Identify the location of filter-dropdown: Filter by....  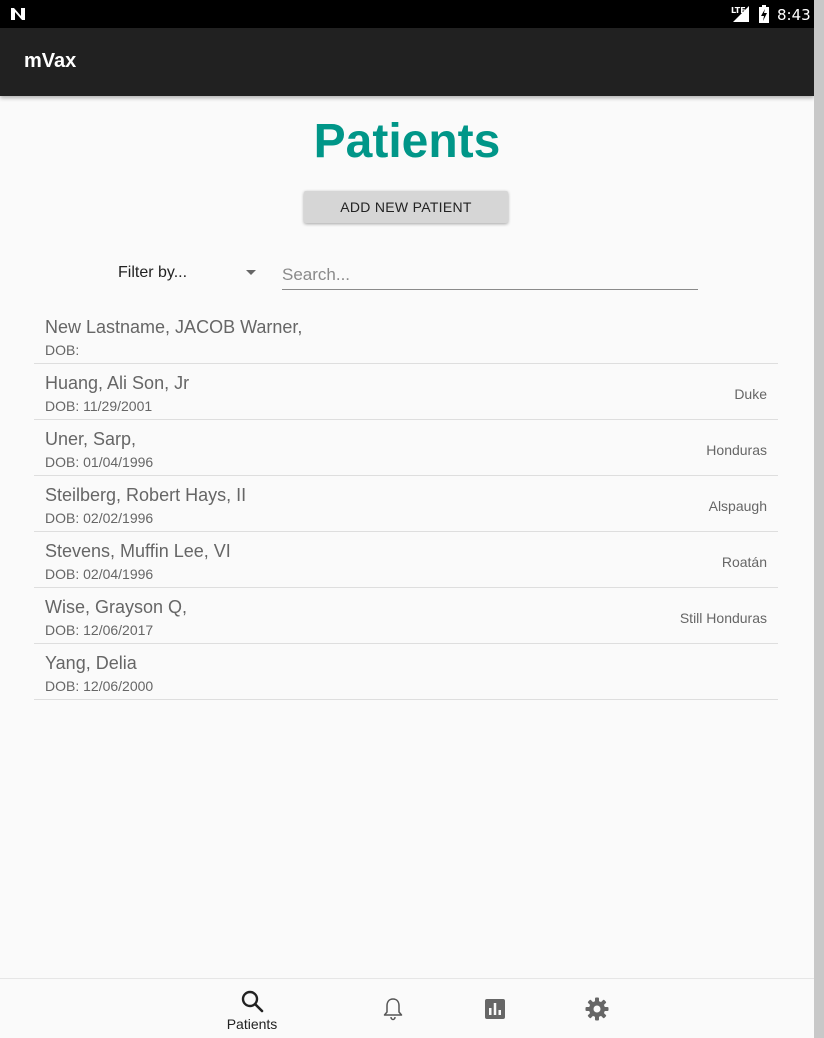
(190, 274).